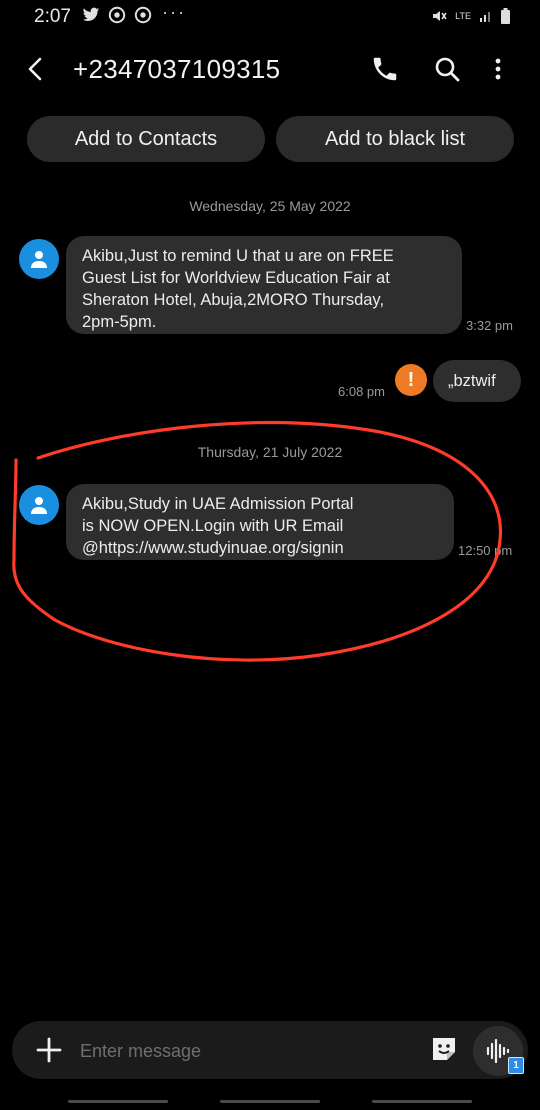 The width and height of the screenshot is (540, 1110). I want to click on app-bar: +2347037109315, so click(270, 70).